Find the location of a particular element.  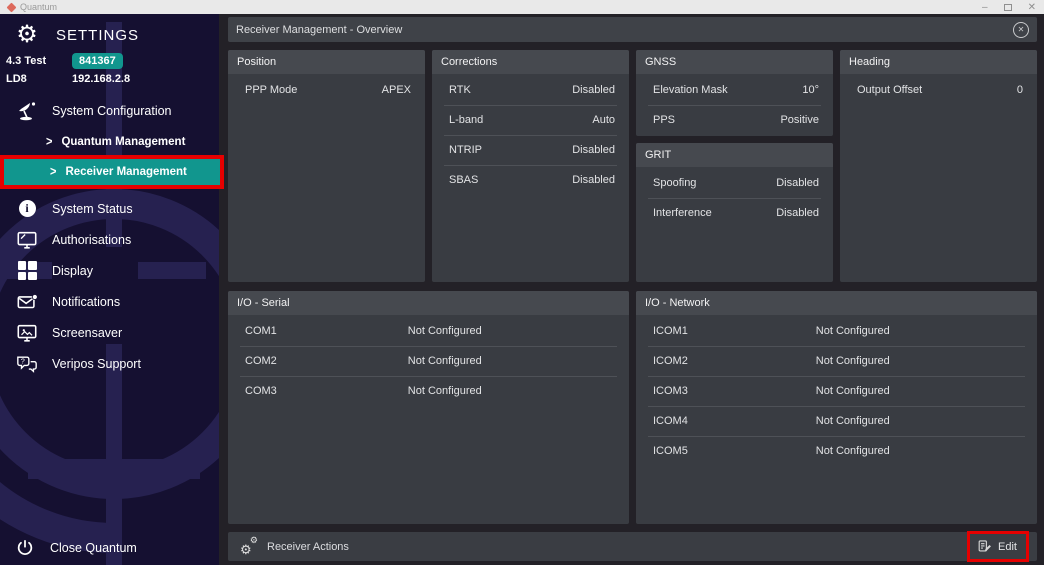

receiver-id-badge: 841367 is located at coordinates (97, 61).